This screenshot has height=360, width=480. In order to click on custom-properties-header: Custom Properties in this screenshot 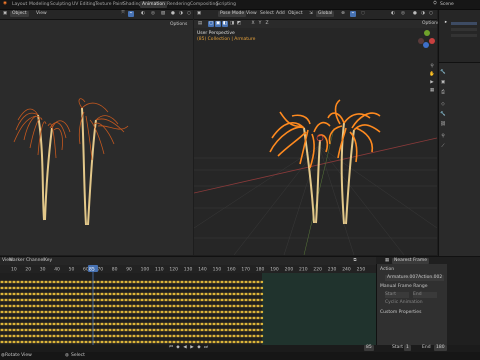, I will do `click(400, 313)`.